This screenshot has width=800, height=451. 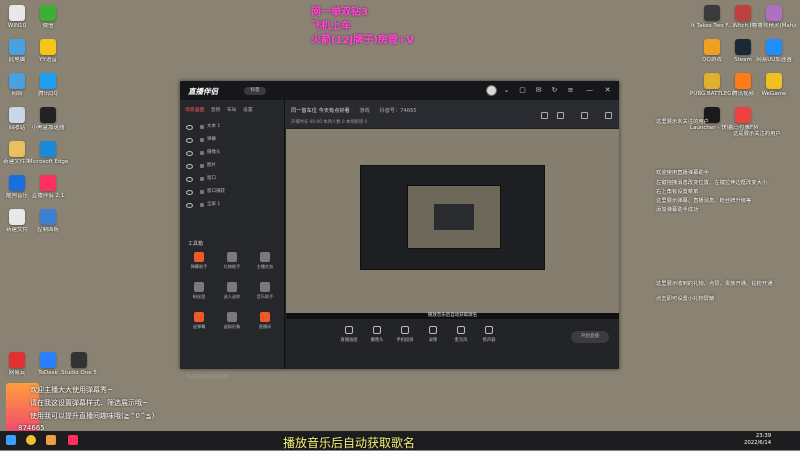 What do you see at coordinates (48, 94) in the screenshot?
I see `desktop-icon-label: 腾讯QQ` at bounding box center [48, 94].